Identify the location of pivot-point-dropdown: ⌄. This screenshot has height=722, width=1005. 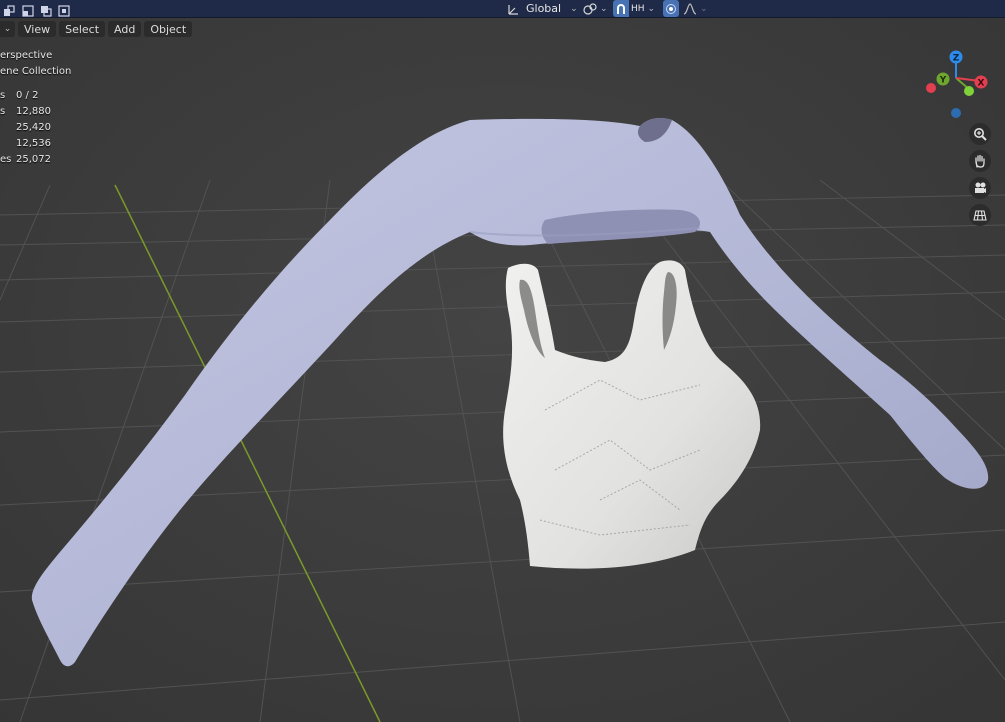
(595, 8).